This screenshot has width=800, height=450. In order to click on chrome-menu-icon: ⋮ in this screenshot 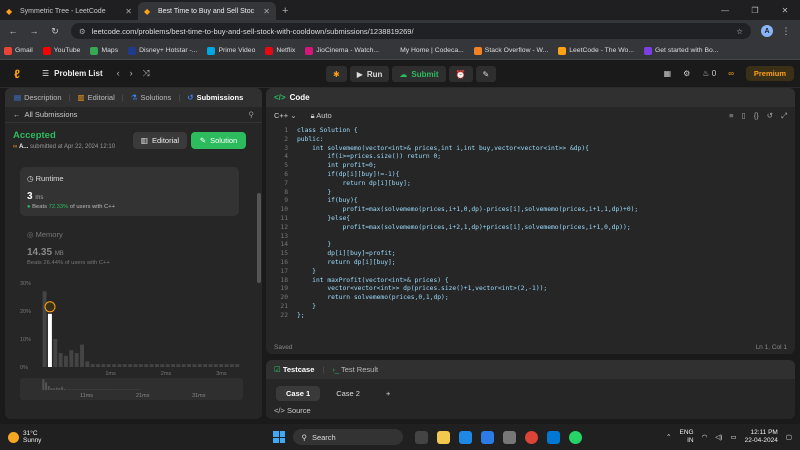, I will do `click(786, 31)`.